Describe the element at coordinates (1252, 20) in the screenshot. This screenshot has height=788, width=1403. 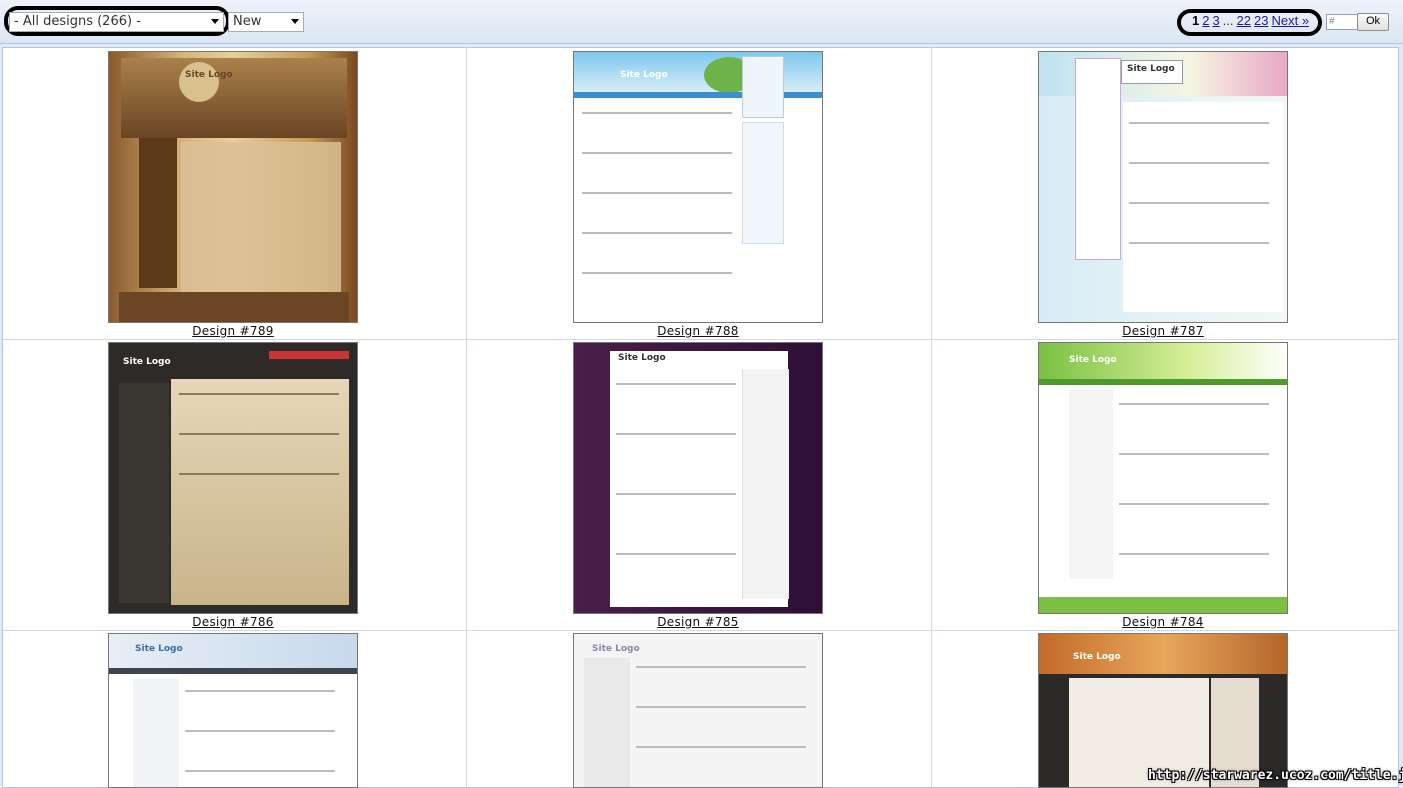
I see `pagination: 1 2 3... 22 23 Next »` at that location.